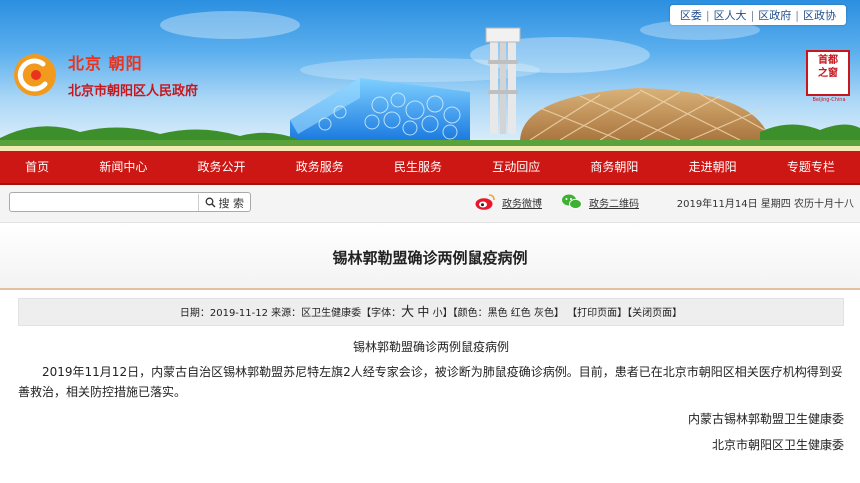  I want to click on print-page-link: 【打印页面】, so click(597, 313).